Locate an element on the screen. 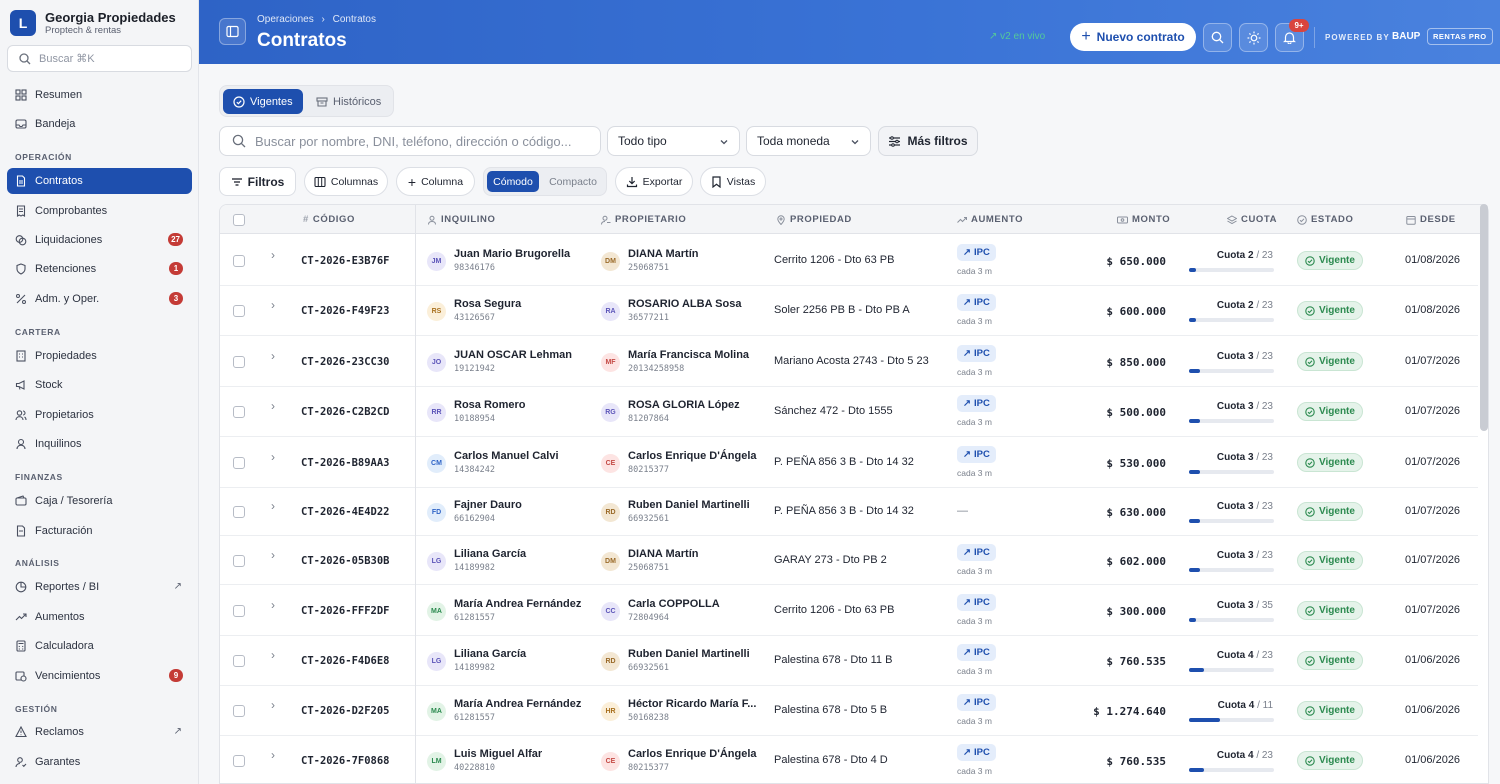 Image resolution: width=1500 pixels, height=784 pixels. property-address: Palestina 678 - Dto 4 D is located at coordinates (831, 760).